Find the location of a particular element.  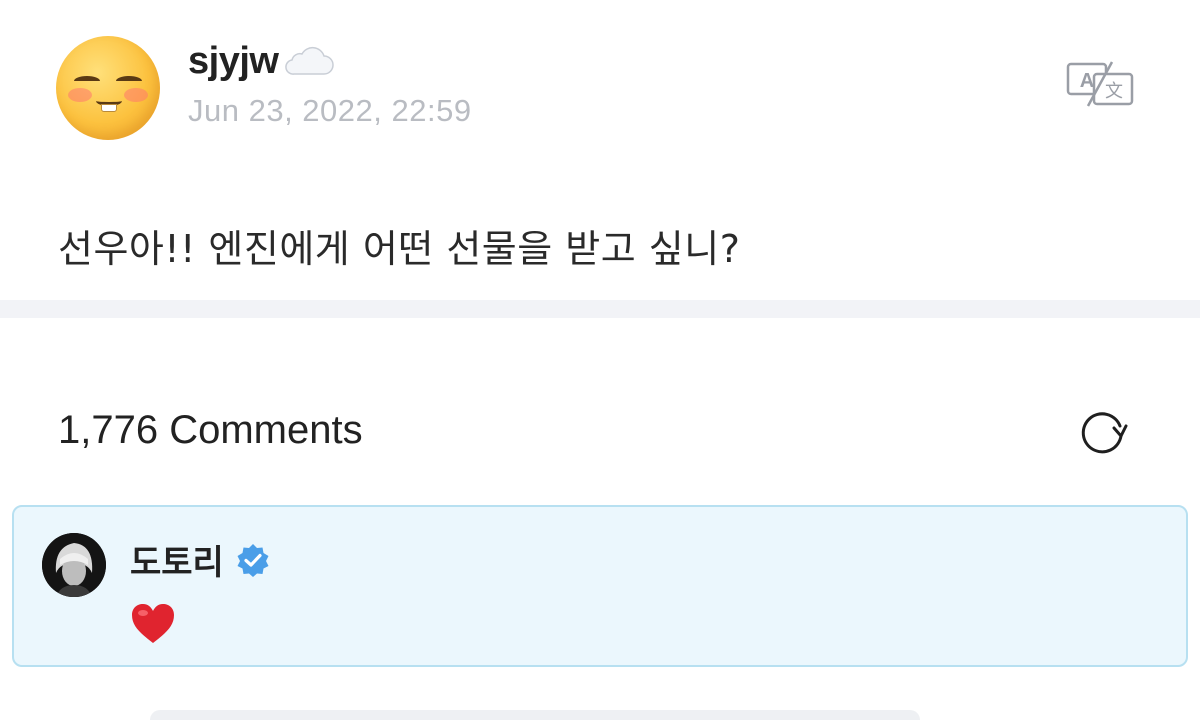

cloud-icon is located at coordinates (310, 60).